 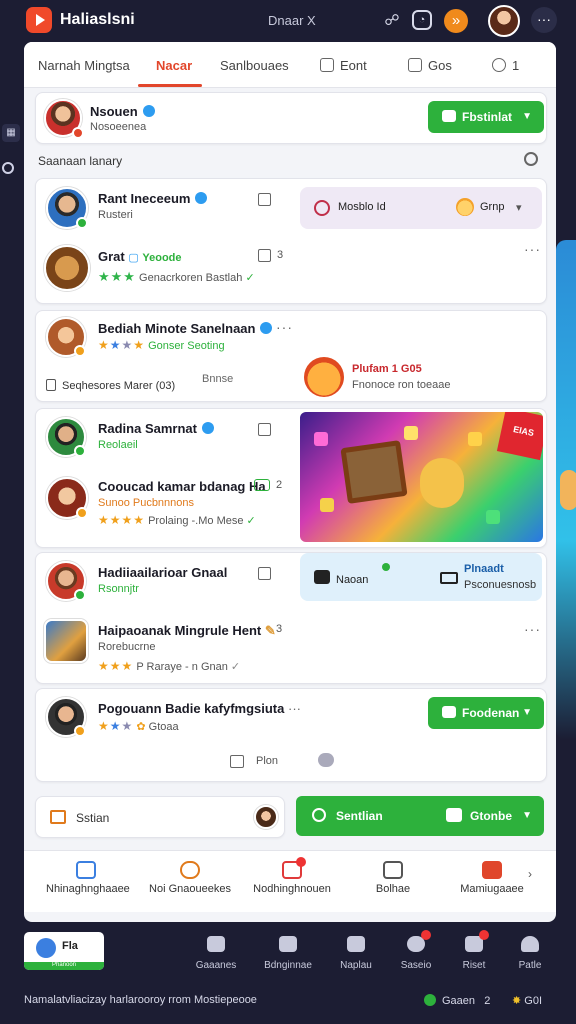 I want to click on chevron-right-icon: ›, so click(x=530, y=874).